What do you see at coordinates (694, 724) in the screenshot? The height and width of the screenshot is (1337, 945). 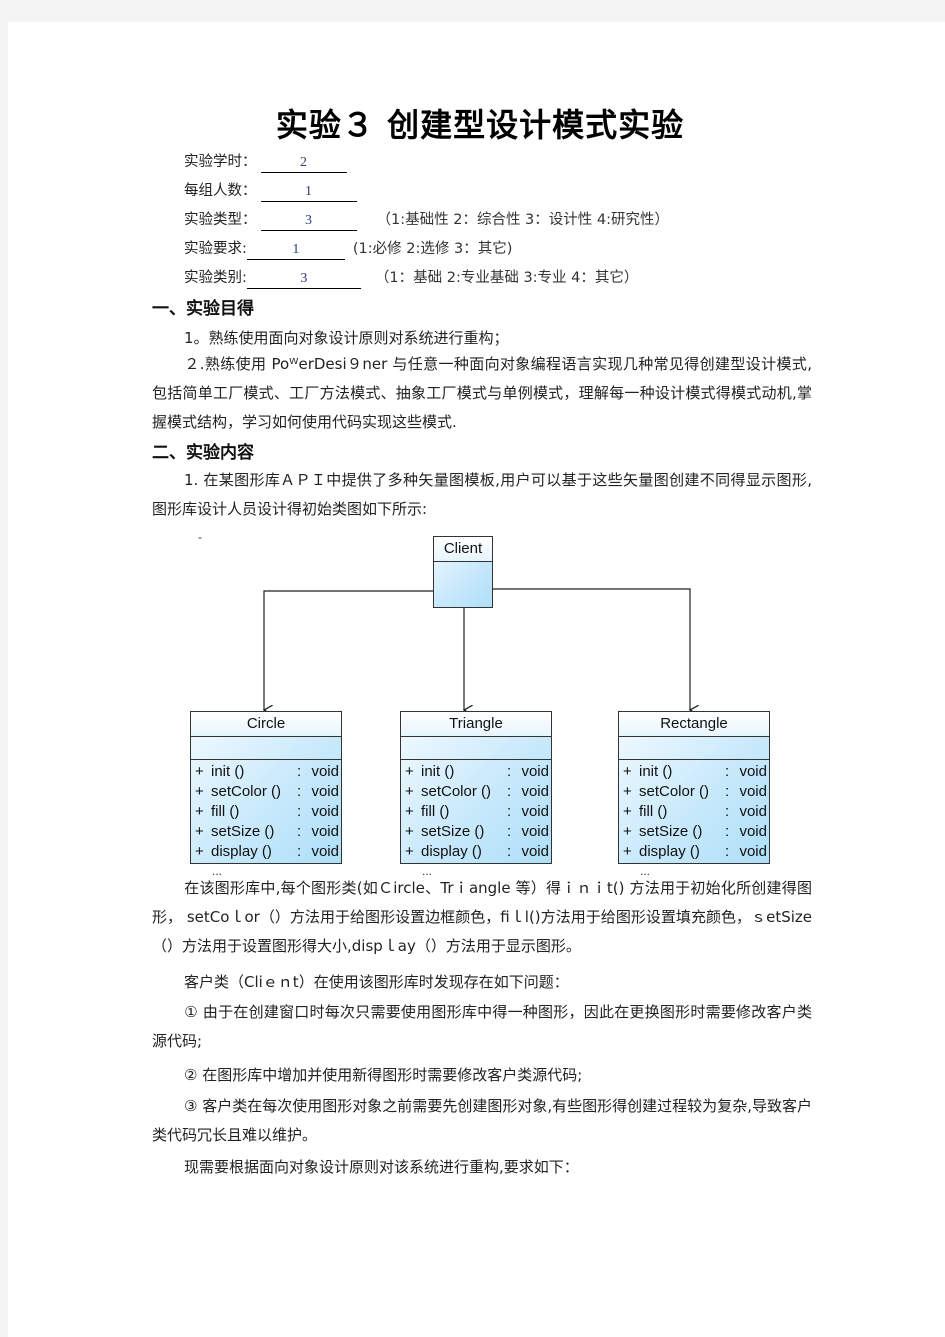 I see `class-name: Rectangle` at bounding box center [694, 724].